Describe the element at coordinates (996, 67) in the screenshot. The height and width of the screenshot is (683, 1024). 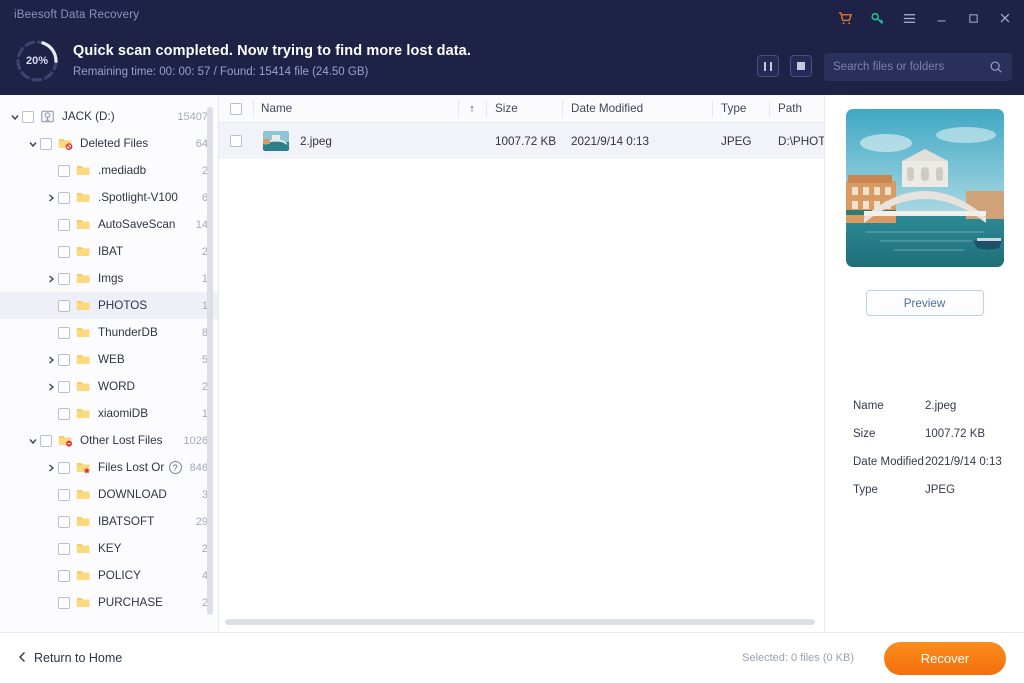
I see `search-icon` at that location.